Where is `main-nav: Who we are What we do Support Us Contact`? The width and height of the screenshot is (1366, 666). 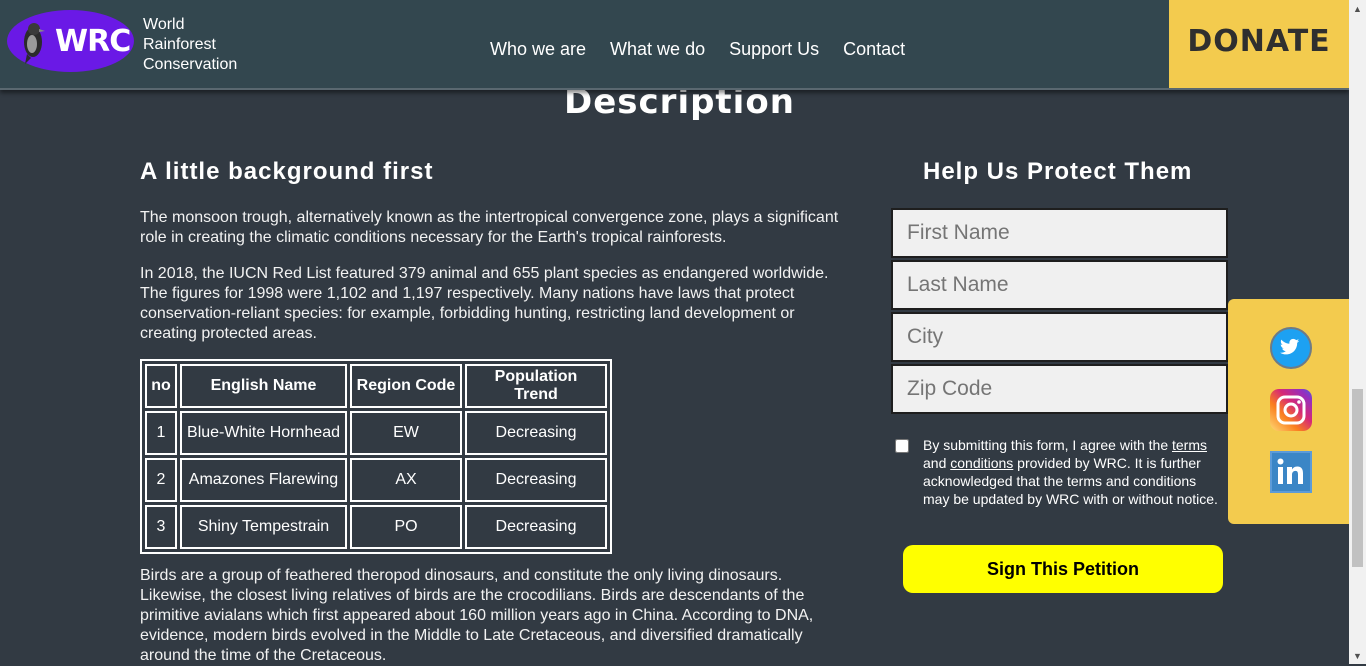
main-nav: Who we are What we do Support Us Contact is located at coordinates (697, 49).